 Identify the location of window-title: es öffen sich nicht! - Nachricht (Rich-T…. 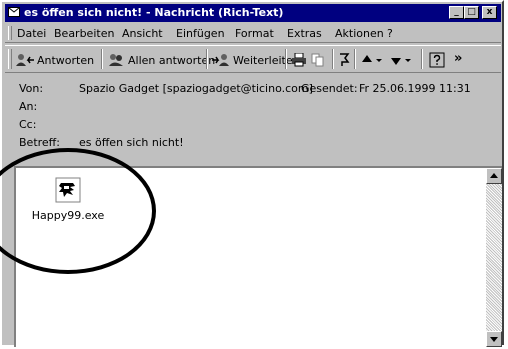
(154, 12).